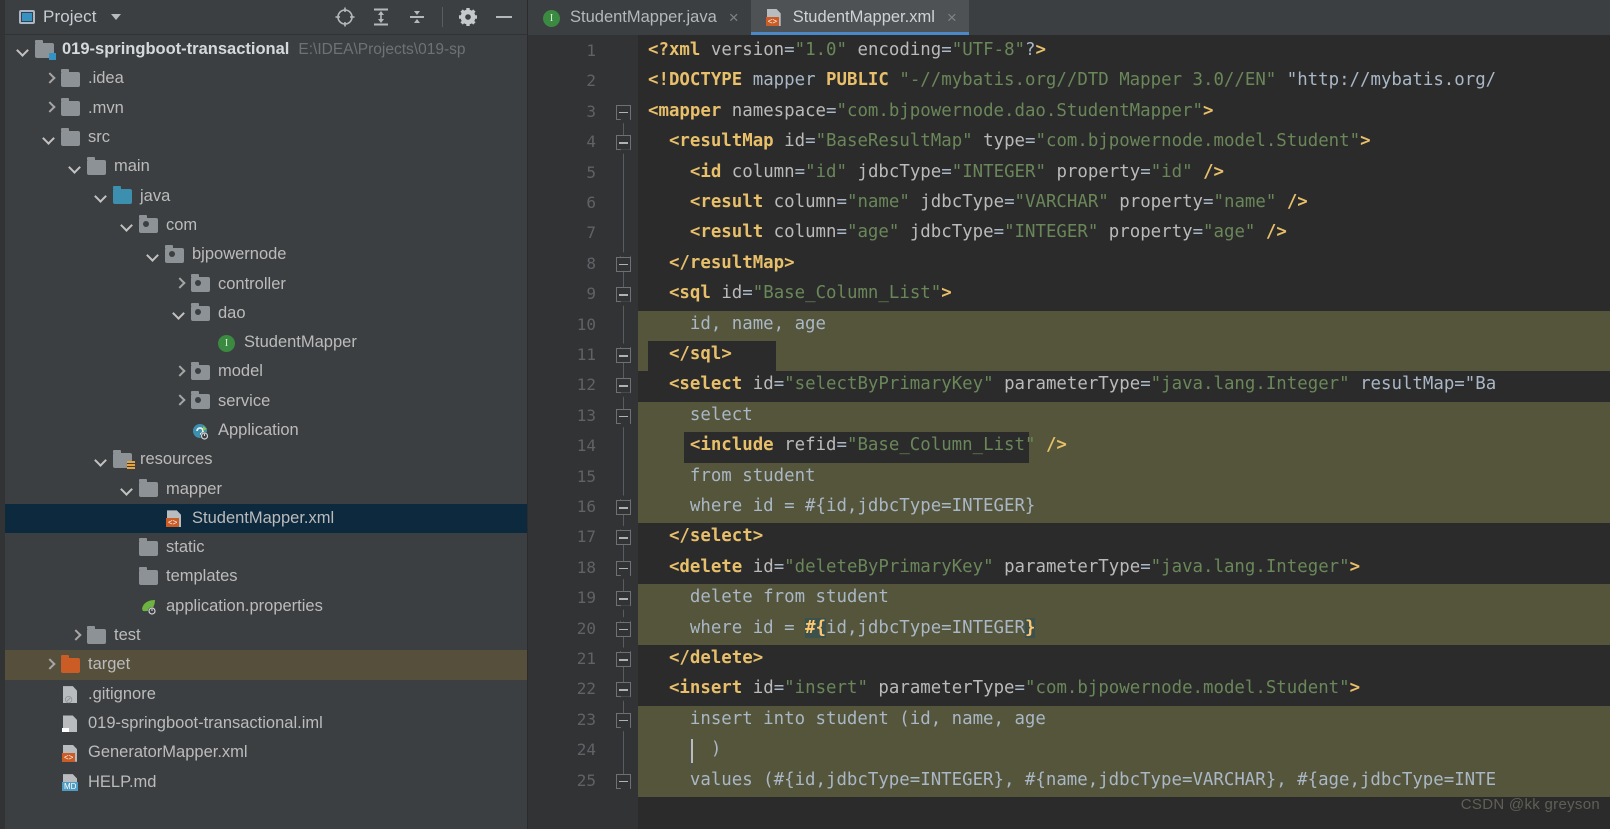 This screenshot has height=829, width=1610. I want to click on tree-item-bjpowernode: bjpowernode, so click(266, 254).